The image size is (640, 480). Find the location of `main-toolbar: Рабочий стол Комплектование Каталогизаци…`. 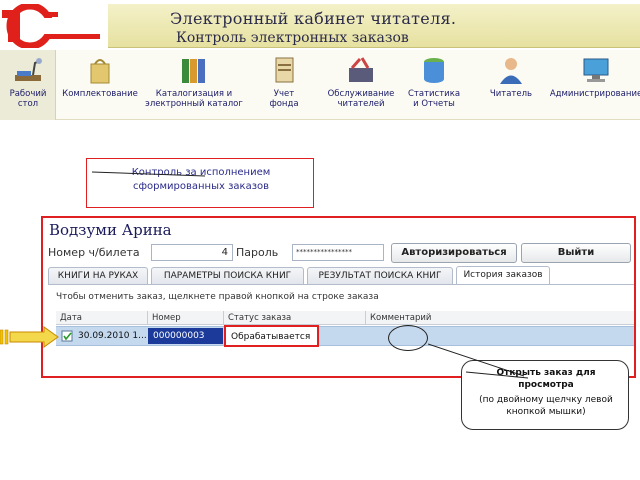

main-toolbar: Рабочий стол Комплектование Каталогизаци… is located at coordinates (320, 85).